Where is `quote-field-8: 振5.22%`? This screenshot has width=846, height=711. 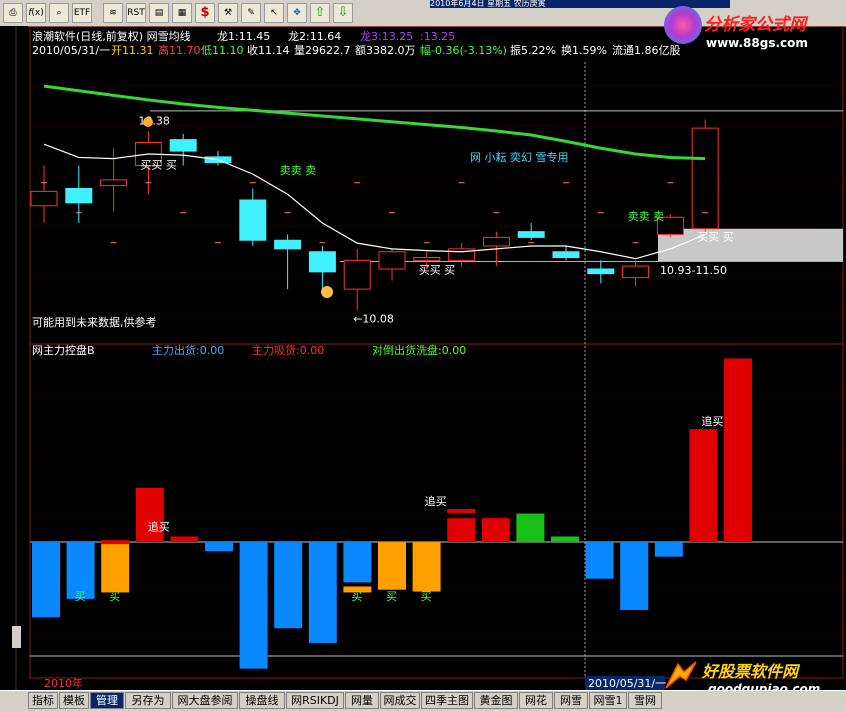 quote-field-8: 振5.22% is located at coordinates (533, 50).